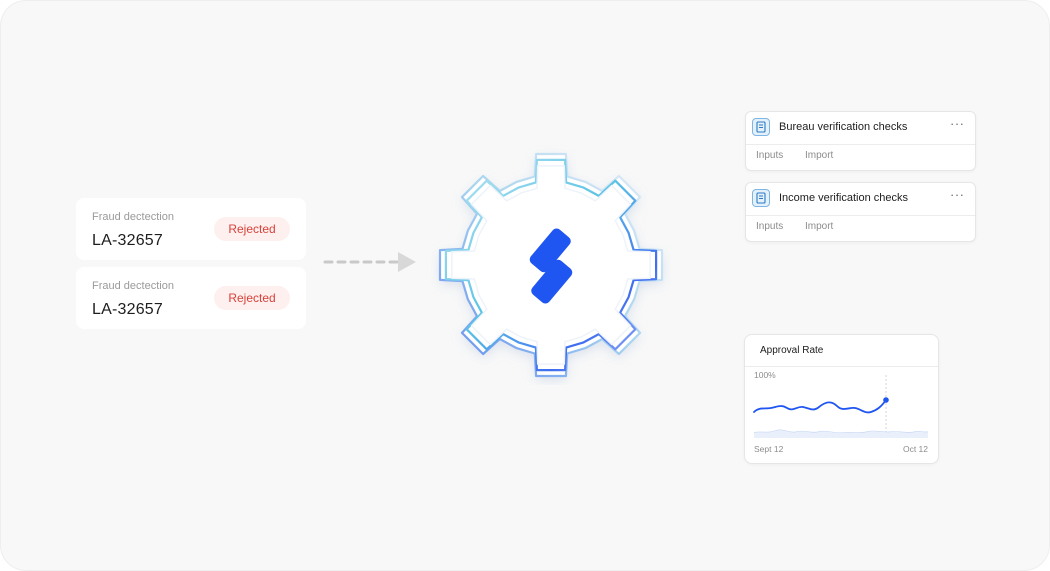 The height and width of the screenshot is (571, 1050). I want to click on x-axis-end: Oct 12, so click(915, 449).